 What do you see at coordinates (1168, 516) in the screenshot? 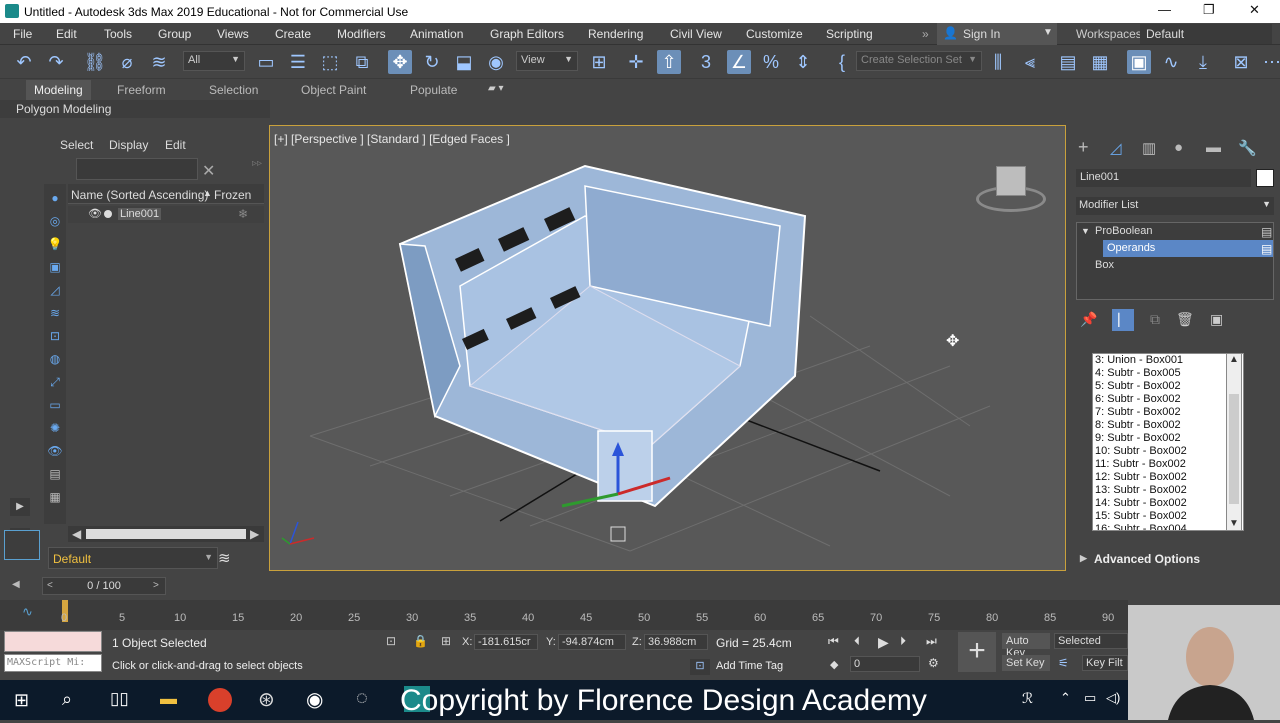
I see `list-item: 15: Subtr - Box002` at bounding box center [1168, 516].